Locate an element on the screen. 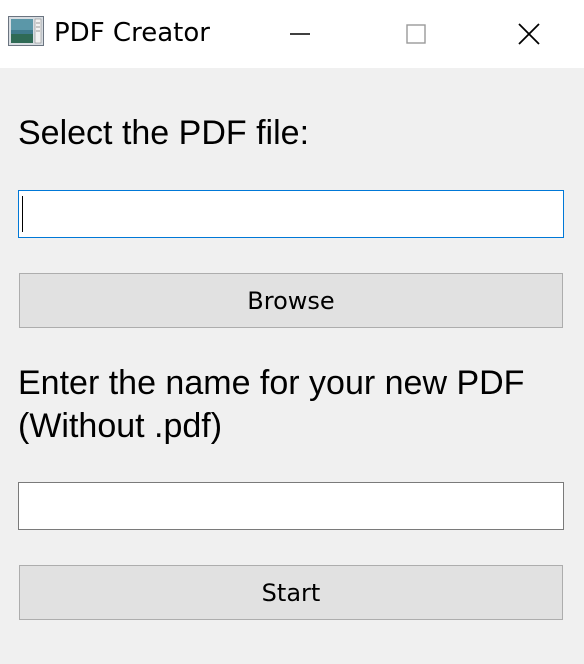  new-pdf-name-label: Enter the name for your new PDF is located at coordinates (271, 383).